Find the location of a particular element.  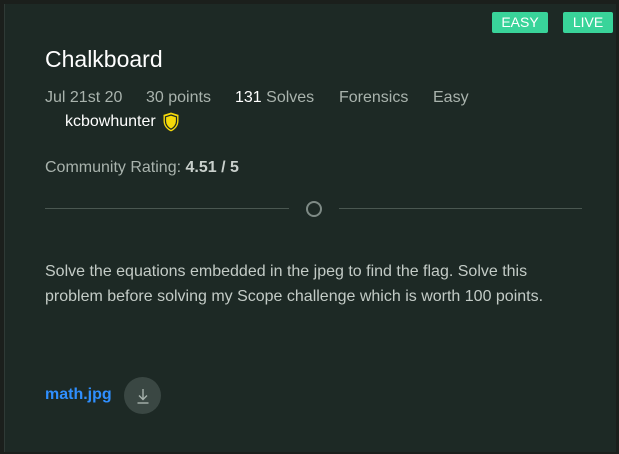

solves-label: Solves is located at coordinates (290, 97).